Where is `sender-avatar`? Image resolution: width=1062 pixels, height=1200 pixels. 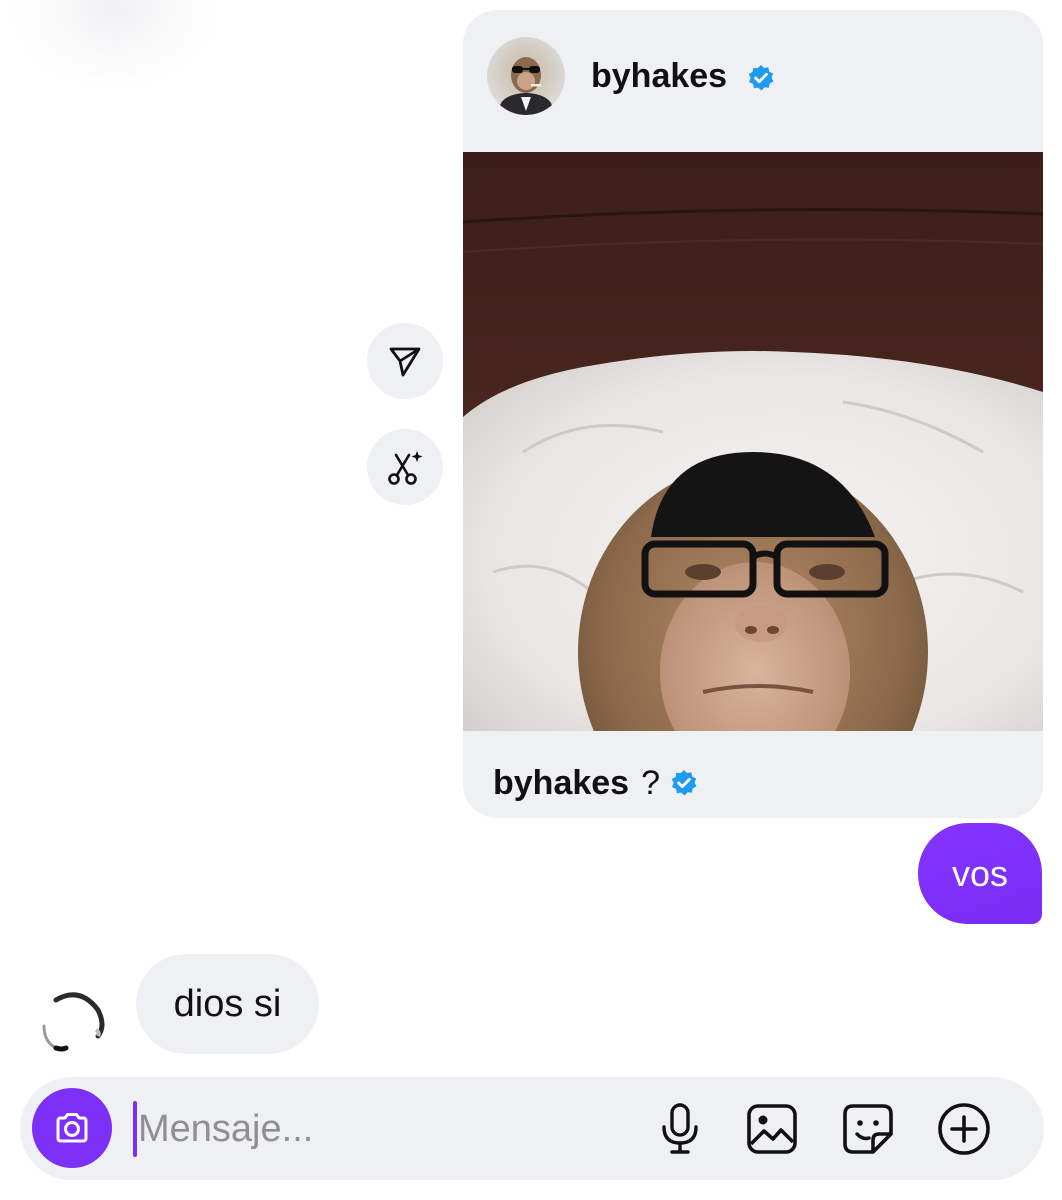
sender-avatar is located at coordinates (72, 1022).